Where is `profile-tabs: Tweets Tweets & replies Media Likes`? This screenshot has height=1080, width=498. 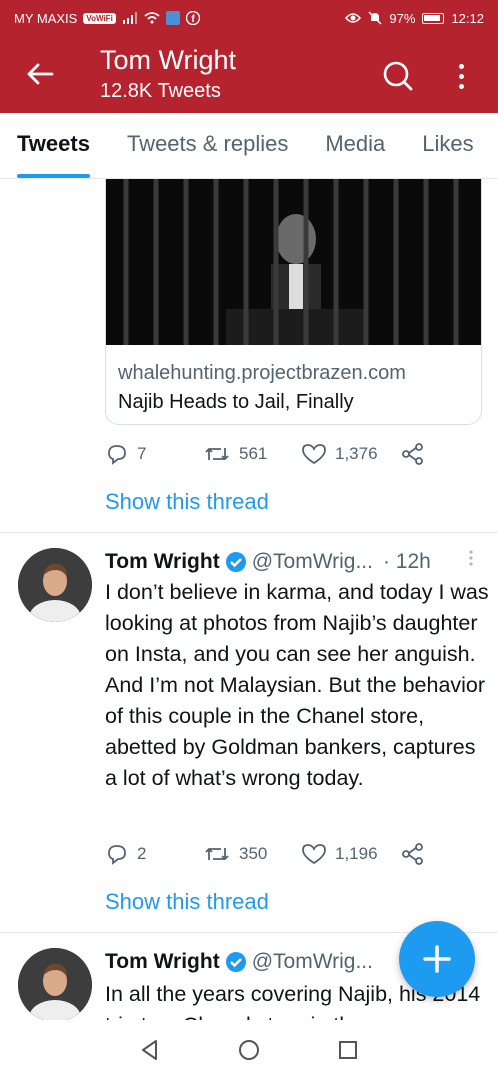
profile-tabs: Tweets Tweets & replies Media Likes is located at coordinates (249, 146).